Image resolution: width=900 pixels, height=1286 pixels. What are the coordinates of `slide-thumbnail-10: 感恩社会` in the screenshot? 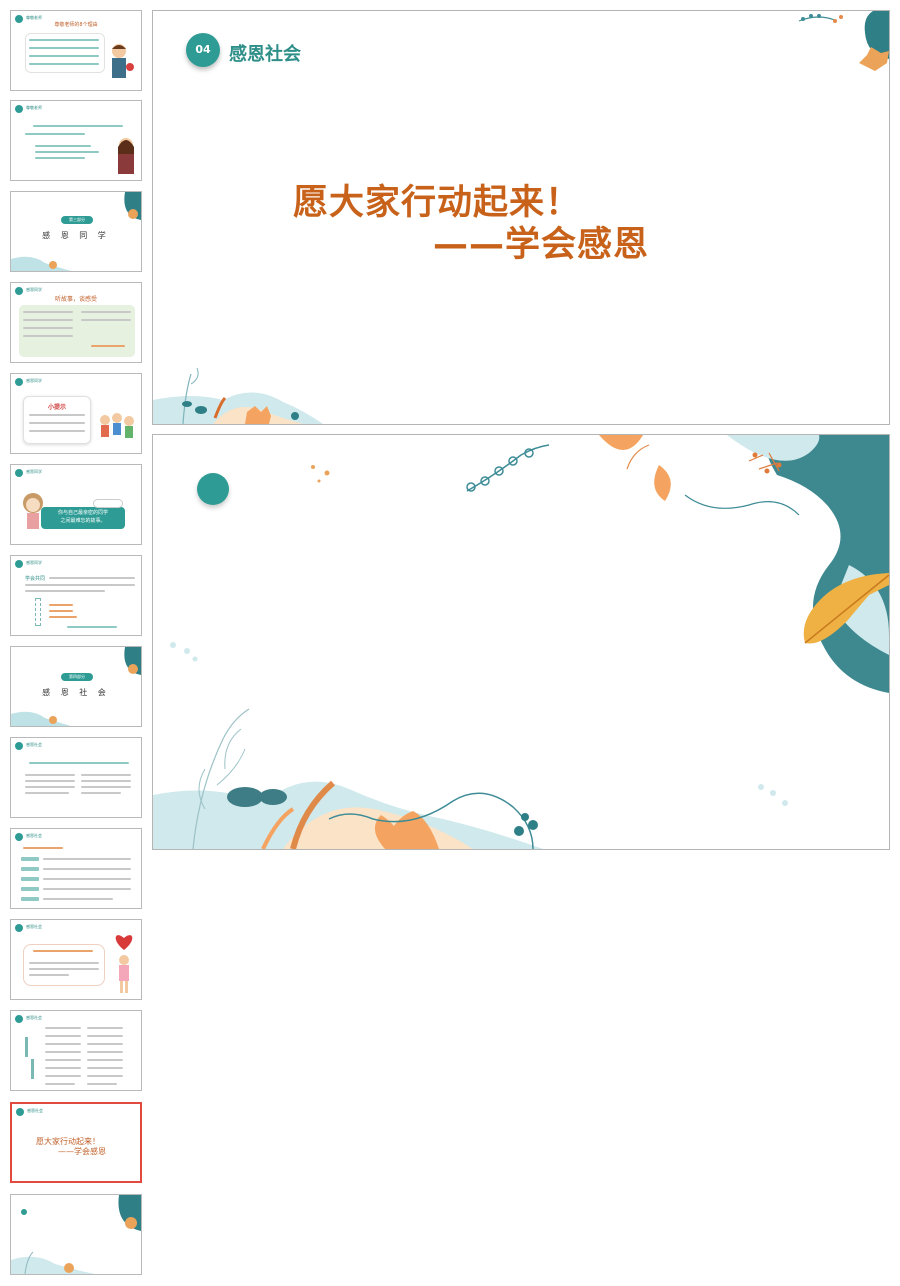 It's located at (76, 868).